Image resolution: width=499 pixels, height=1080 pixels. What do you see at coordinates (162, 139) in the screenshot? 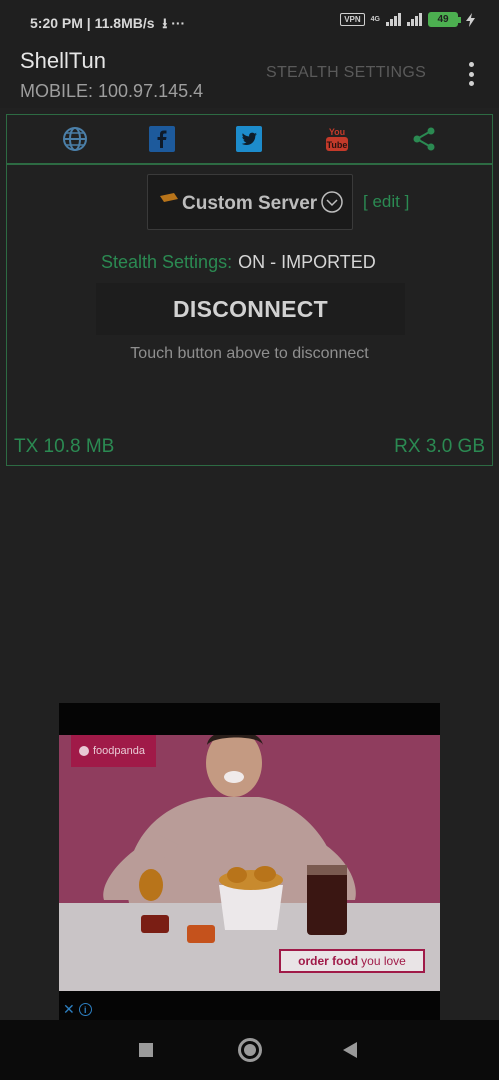
I see `facebook-icon` at bounding box center [162, 139].